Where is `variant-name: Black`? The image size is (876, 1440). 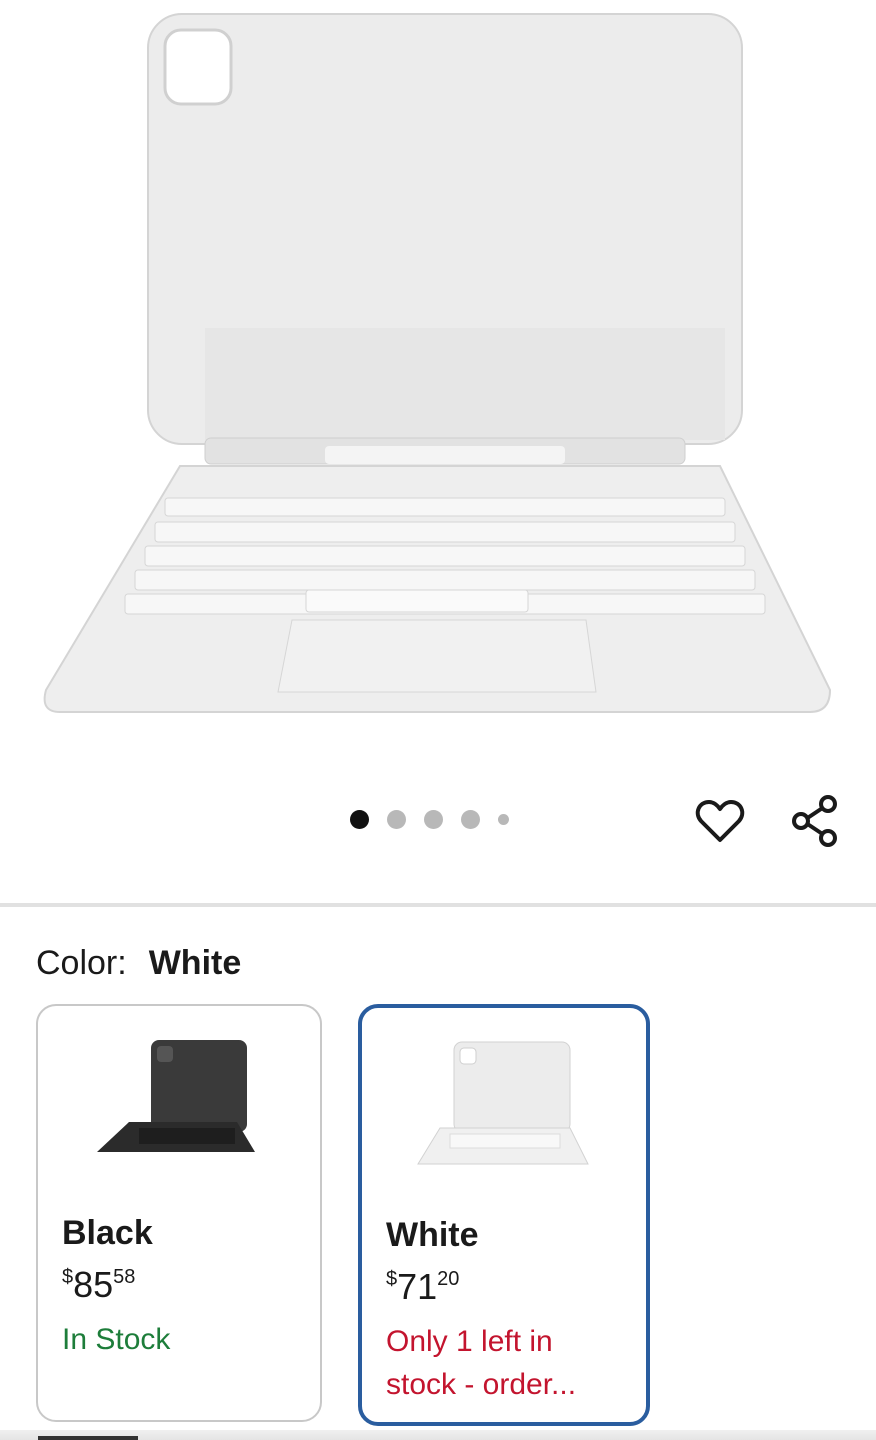 variant-name: Black is located at coordinates (107, 1233).